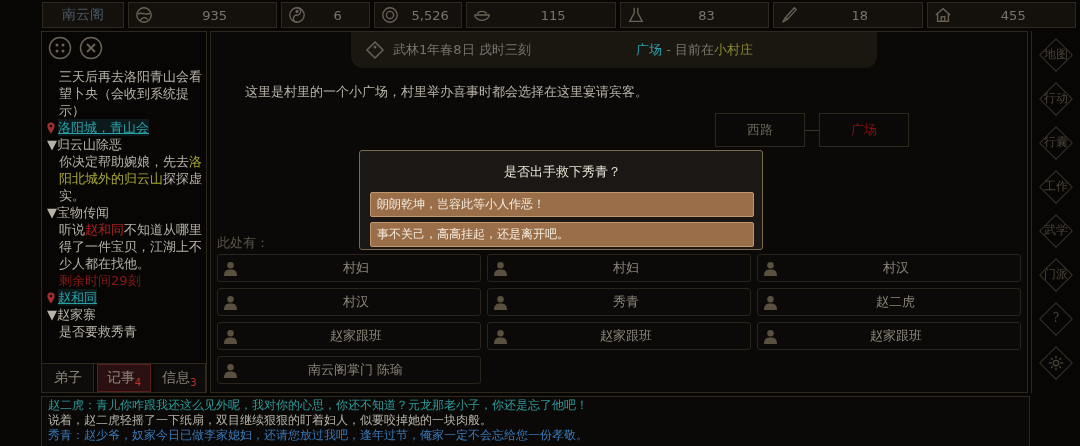 Image resolution: width=1080 pixels, height=446 pixels. Describe the element at coordinates (318, 435) in the screenshot. I see `log-line: 秀青：赵少爷，奴家今日已做李家媳妇，还请您放过我吧，逢年过节，俺家一定不会忘给您一份孝敬。` at that location.